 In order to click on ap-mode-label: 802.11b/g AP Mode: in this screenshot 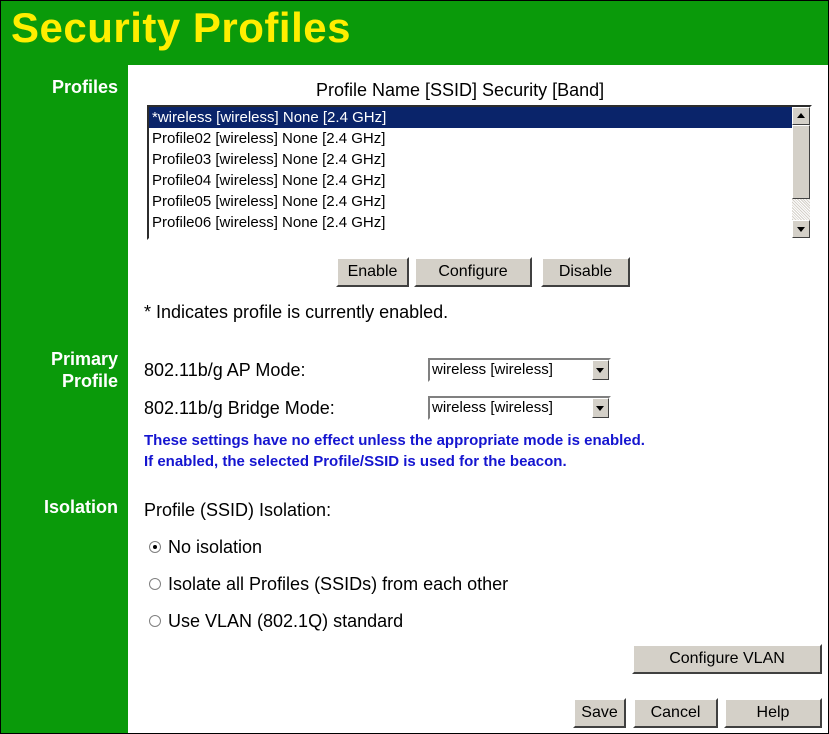, I will do `click(225, 370)`.